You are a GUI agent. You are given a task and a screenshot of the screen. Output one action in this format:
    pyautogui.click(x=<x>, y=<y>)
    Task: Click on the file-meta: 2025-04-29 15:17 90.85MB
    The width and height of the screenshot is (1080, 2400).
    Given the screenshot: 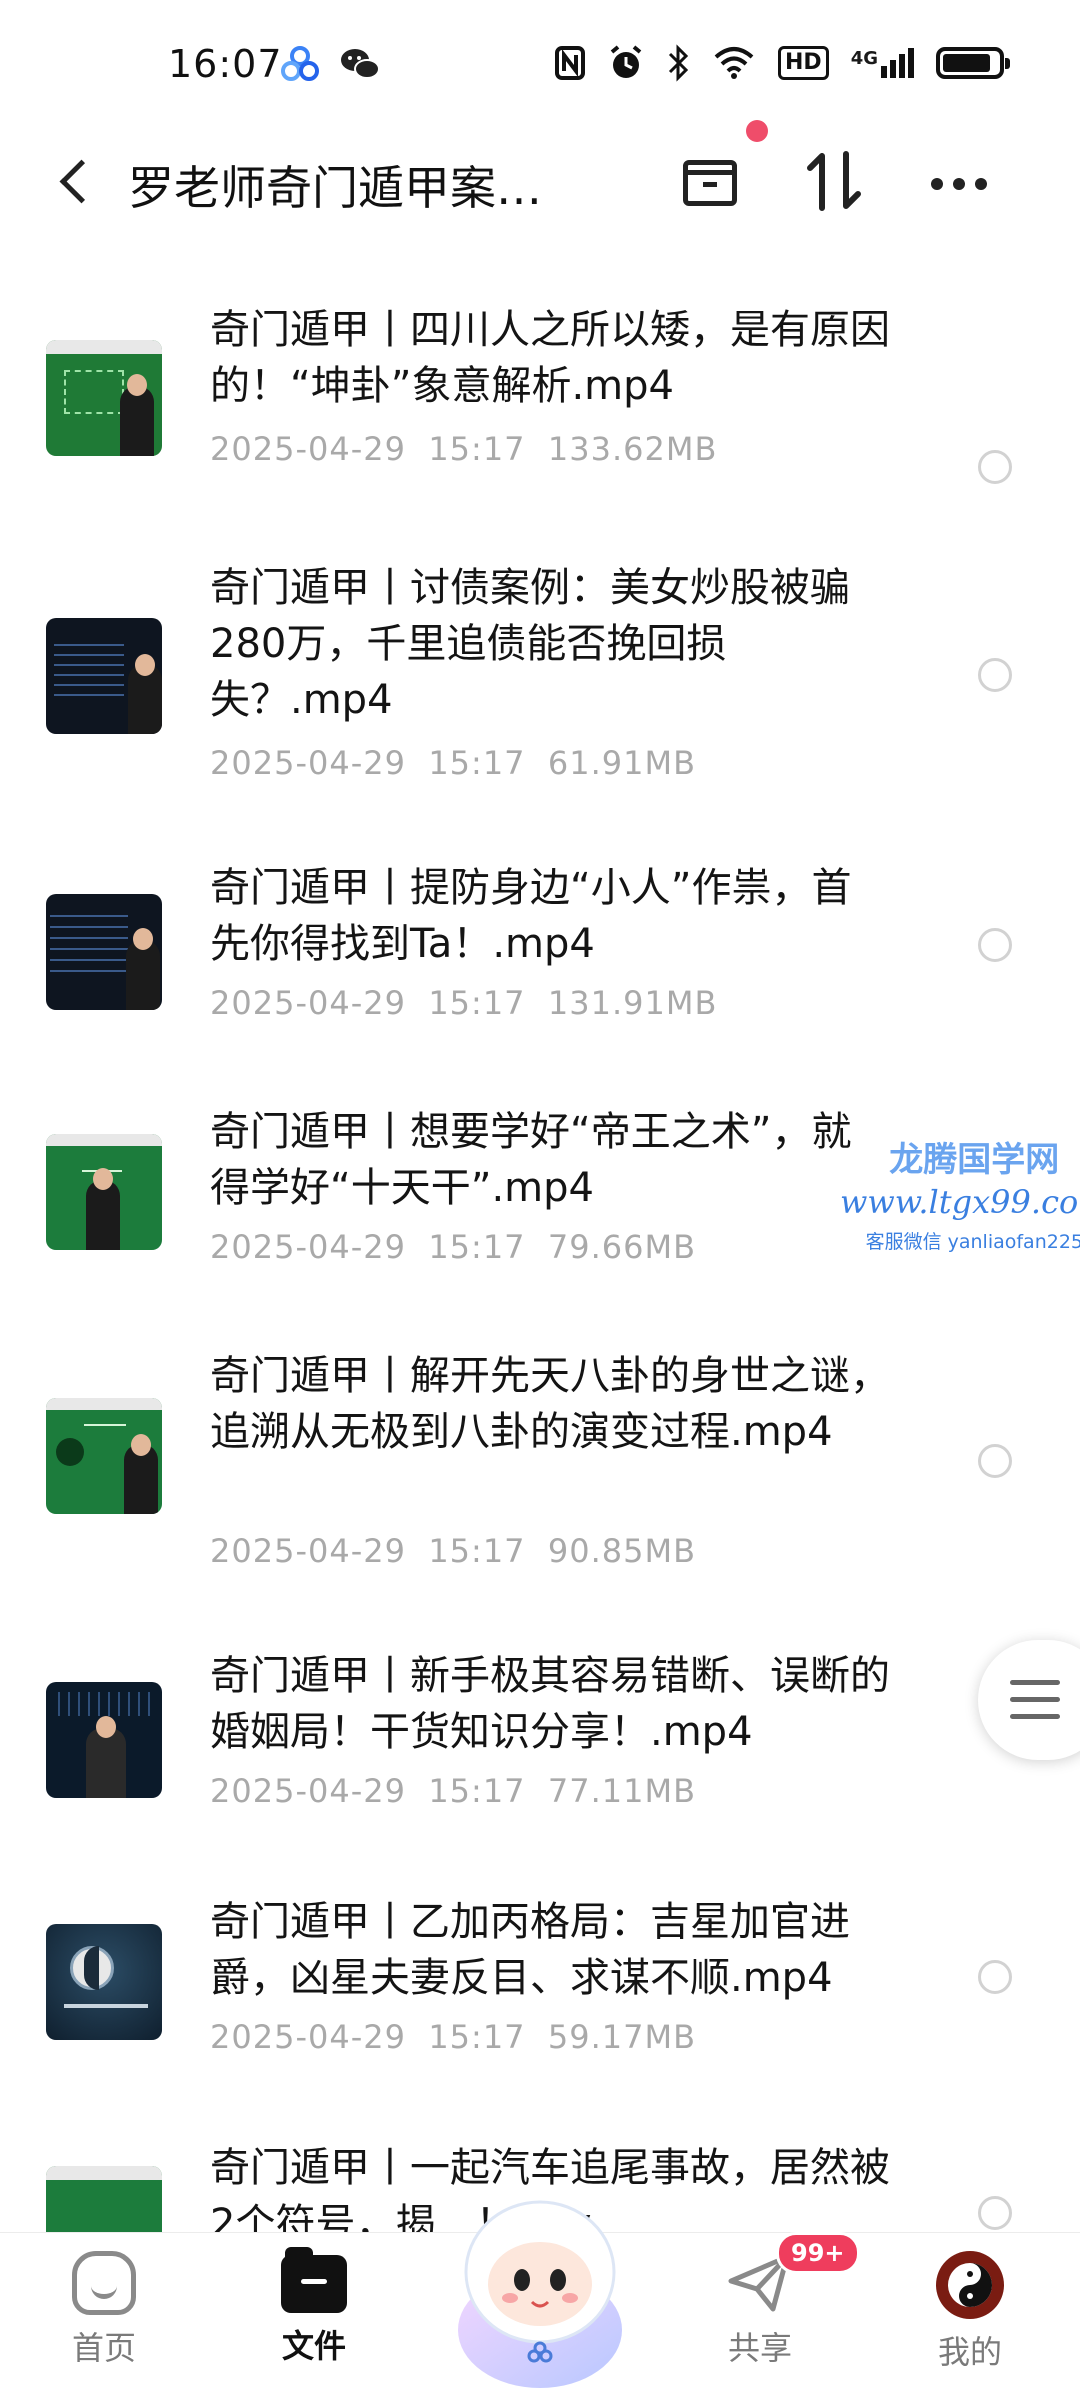 What is the action you would take?
    pyautogui.click(x=453, y=1551)
    